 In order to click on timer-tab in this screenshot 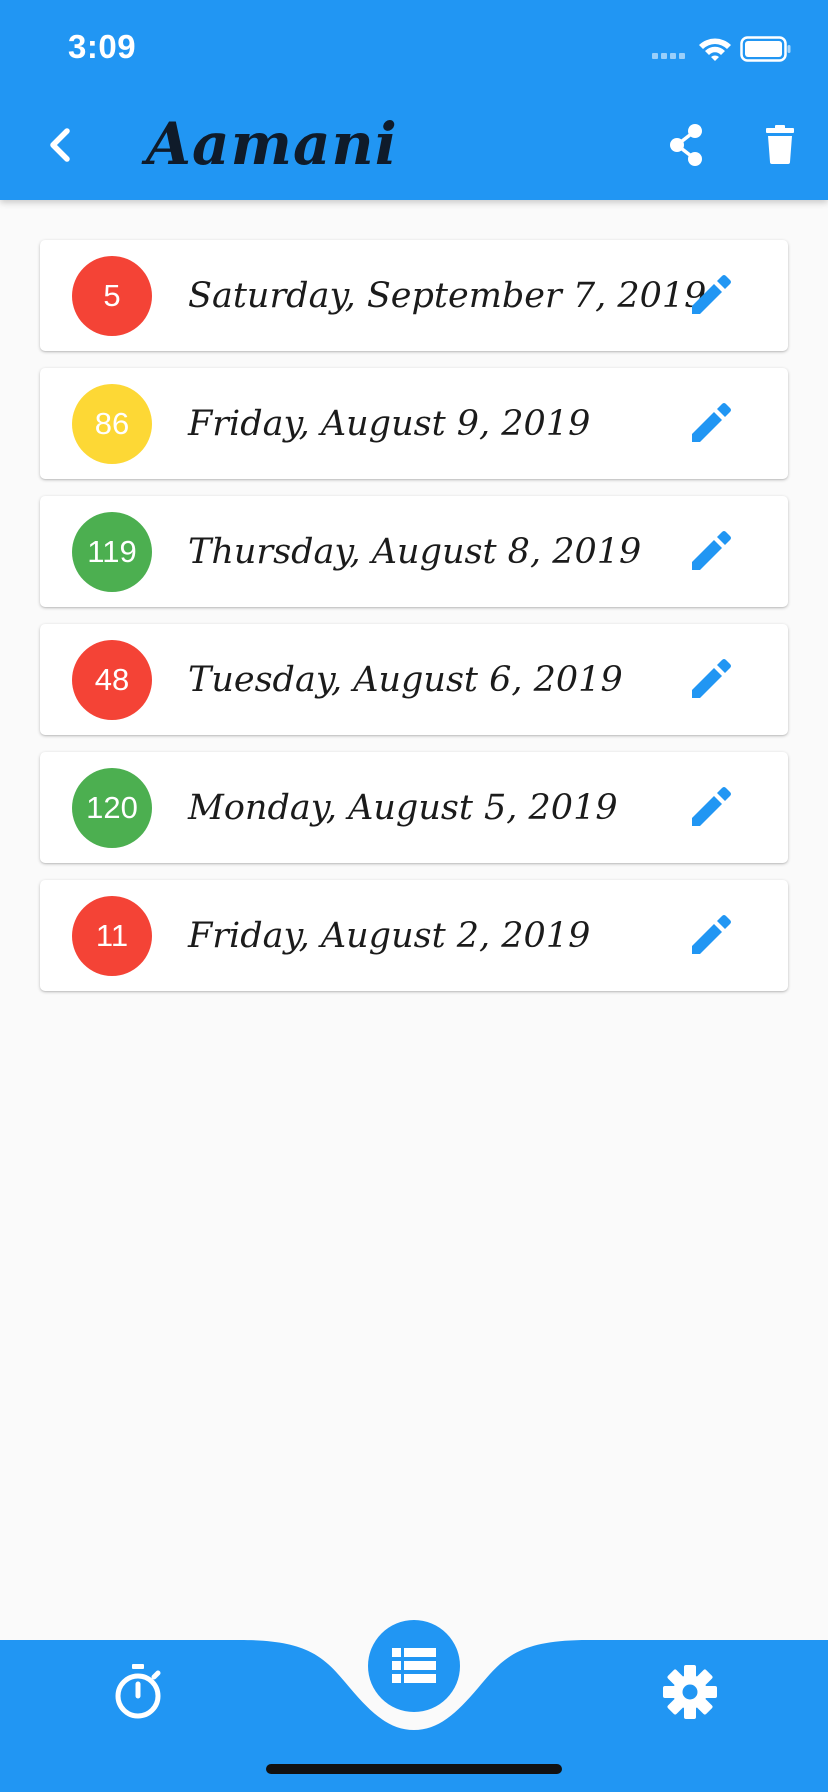, I will do `click(138, 1692)`.